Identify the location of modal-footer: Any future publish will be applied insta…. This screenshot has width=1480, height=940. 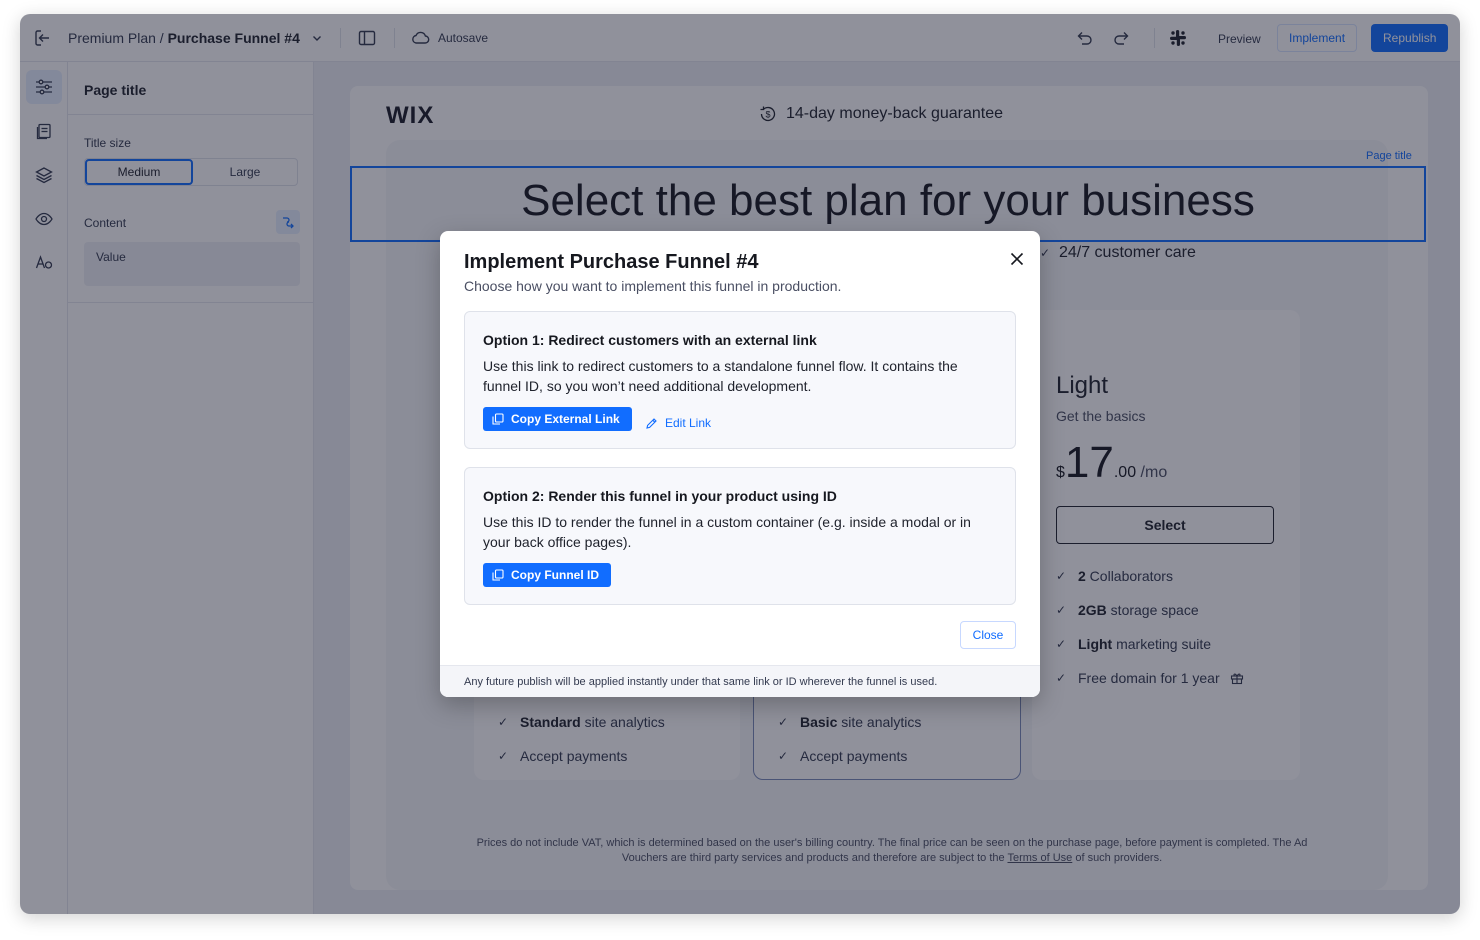
(740, 681).